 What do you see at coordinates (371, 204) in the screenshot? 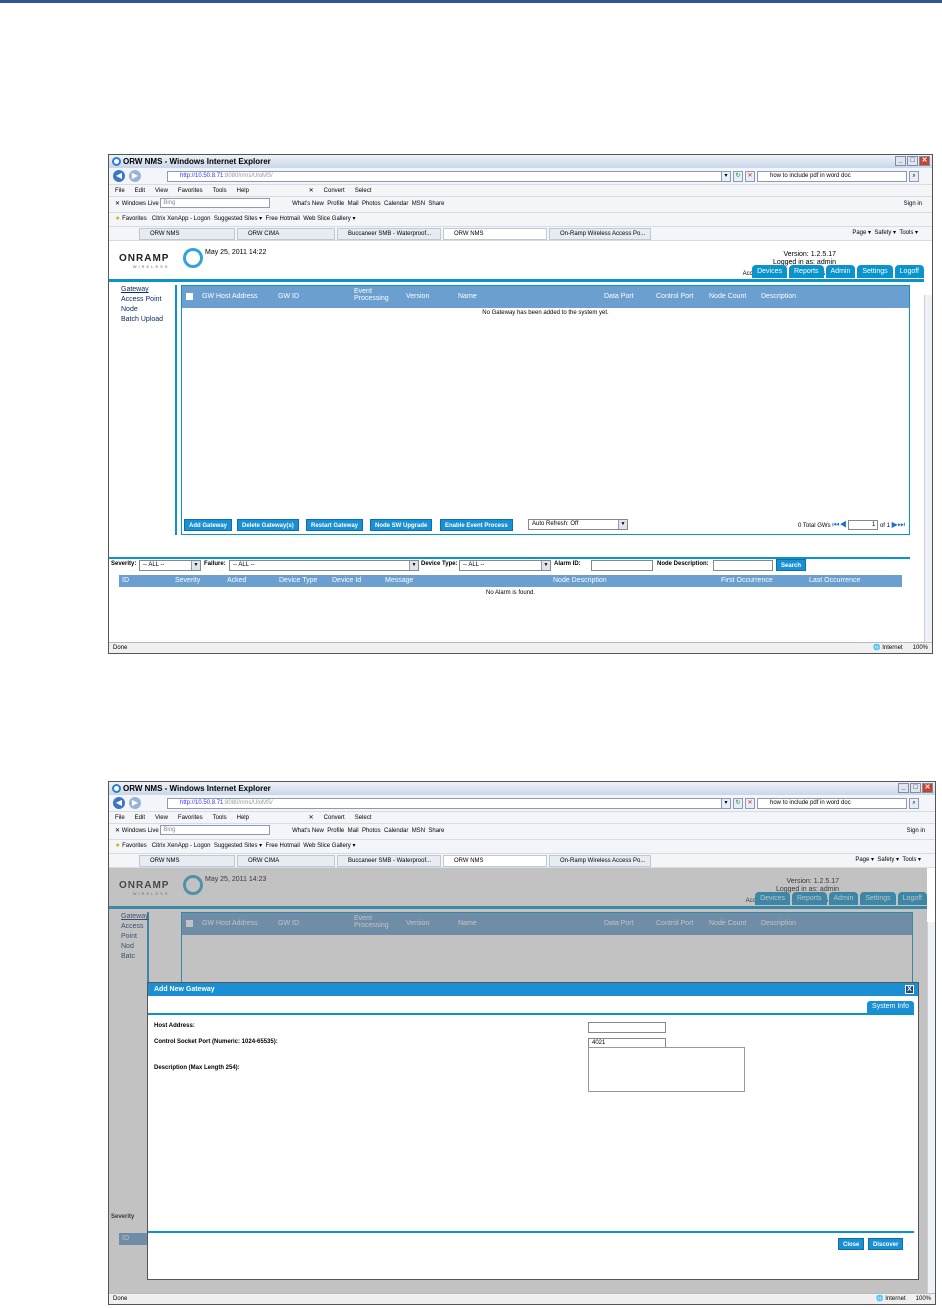
I see `wl-photos: Photos` at bounding box center [371, 204].